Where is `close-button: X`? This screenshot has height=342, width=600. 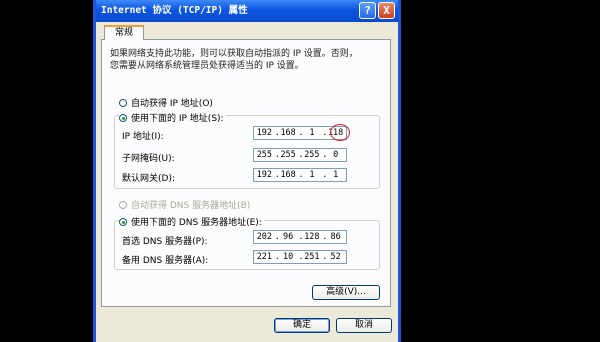
close-button: X is located at coordinates (386, 10).